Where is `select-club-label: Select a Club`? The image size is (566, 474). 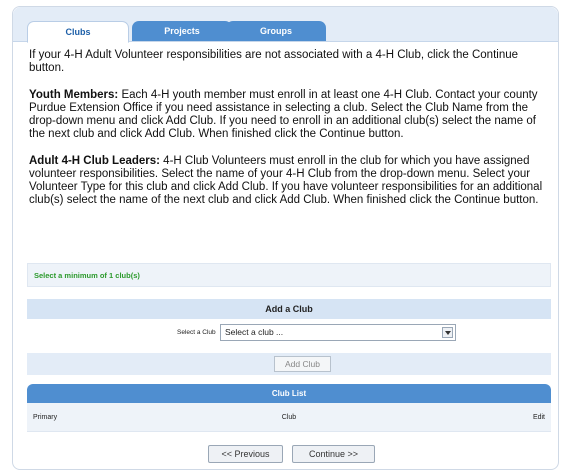
select-club-label: Select a Club is located at coordinates (196, 332).